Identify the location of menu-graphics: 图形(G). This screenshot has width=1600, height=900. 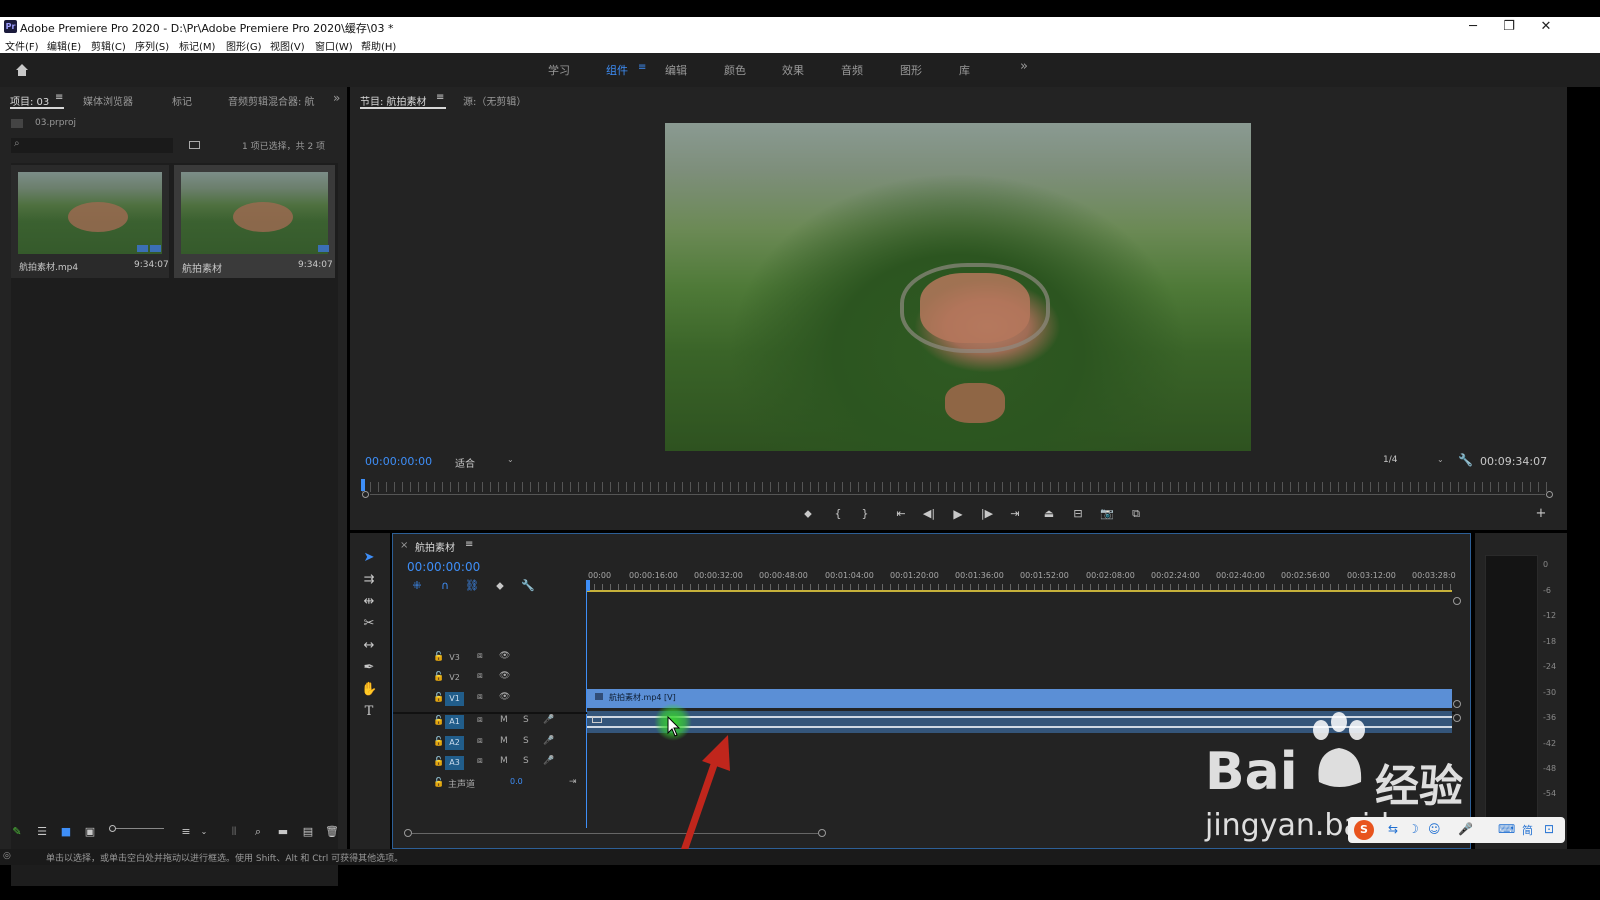
(244, 45).